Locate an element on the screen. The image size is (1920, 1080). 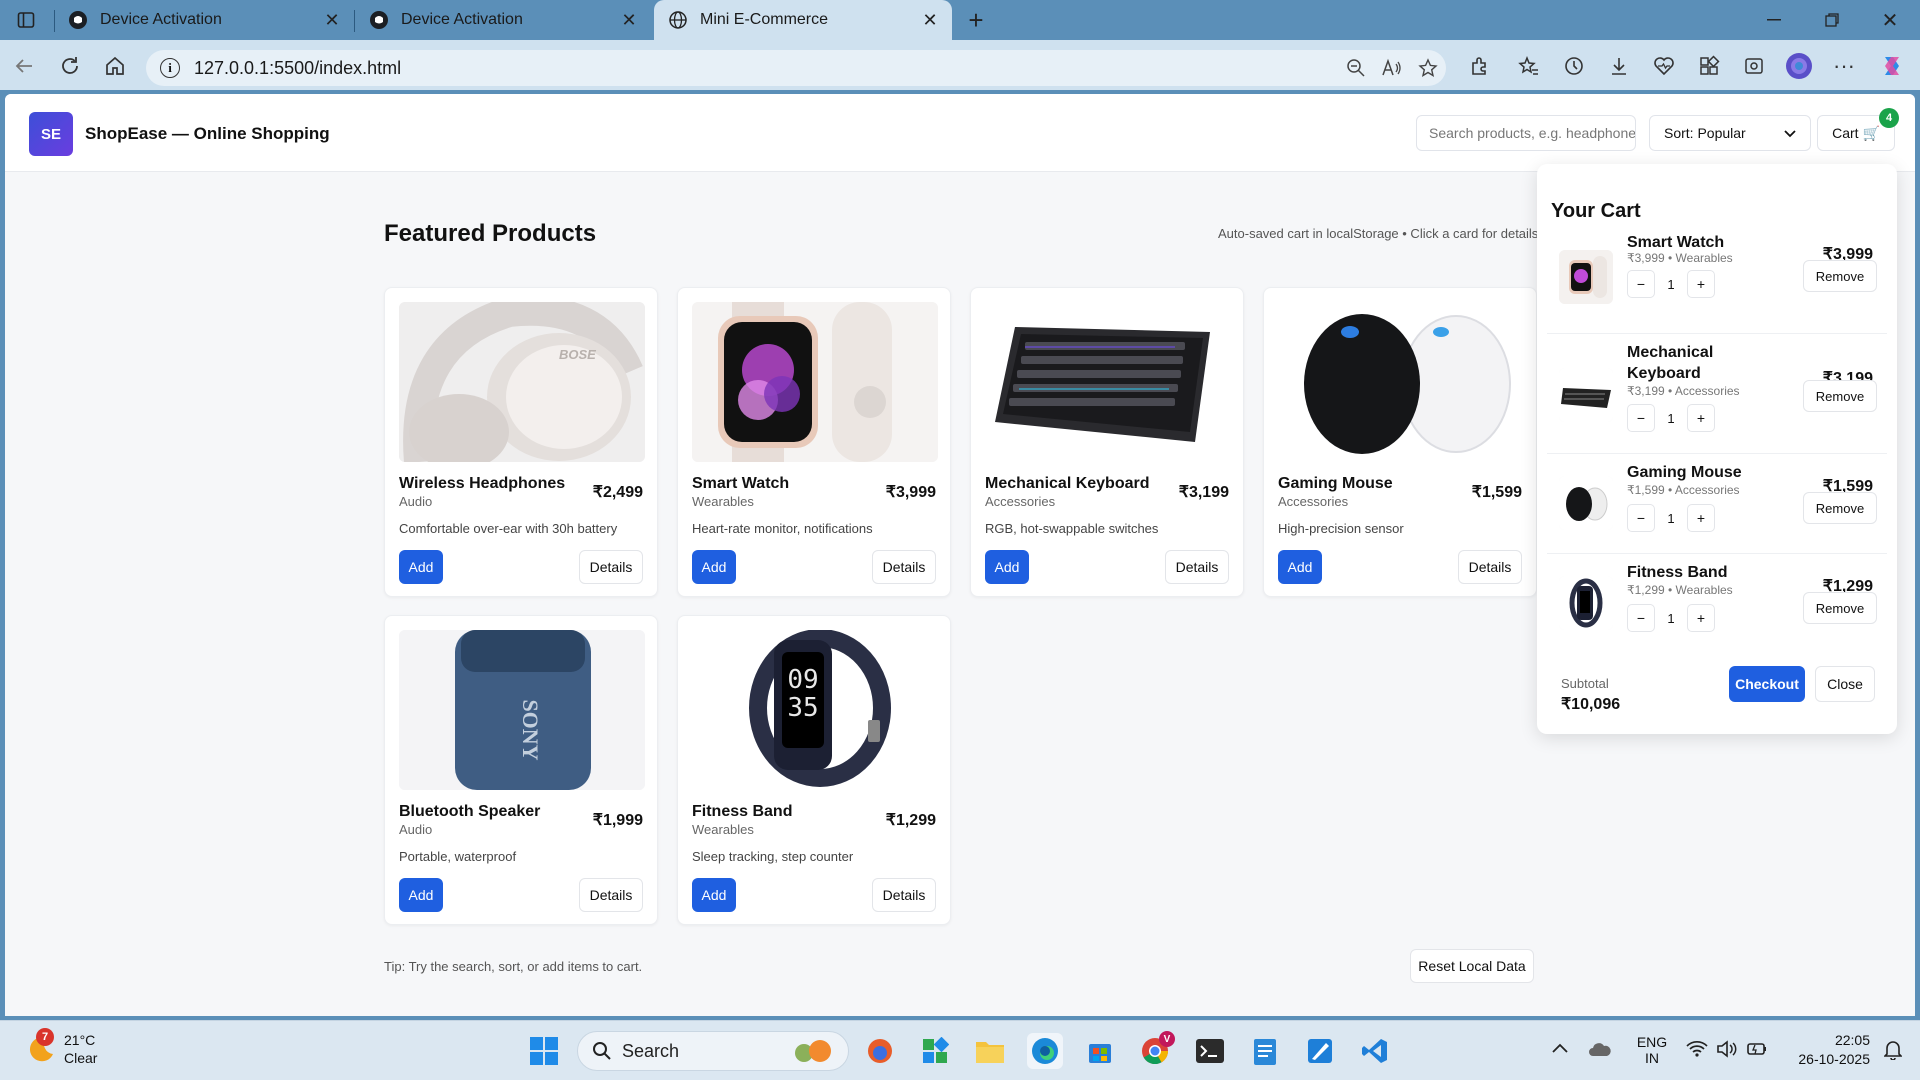
close-window-button: ✕ is located at coordinates (1890, 20).